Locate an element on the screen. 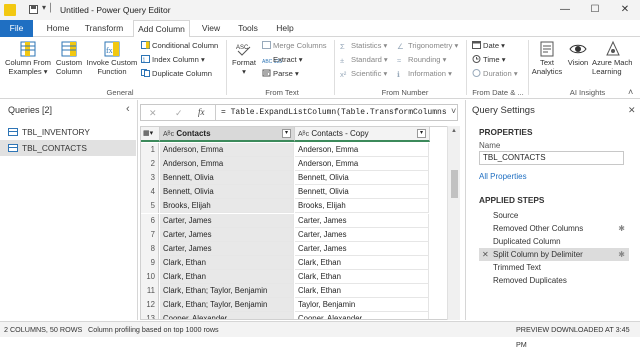 The height and width of the screenshot is (352, 640). applied-step: Removed Other Columns ✱ is located at coordinates (554, 228).